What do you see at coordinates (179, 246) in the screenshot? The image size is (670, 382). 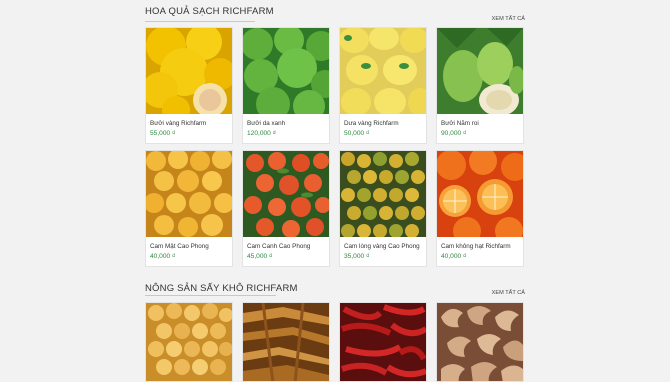 I see `product-name: Cam Mật Cao Phong` at bounding box center [179, 246].